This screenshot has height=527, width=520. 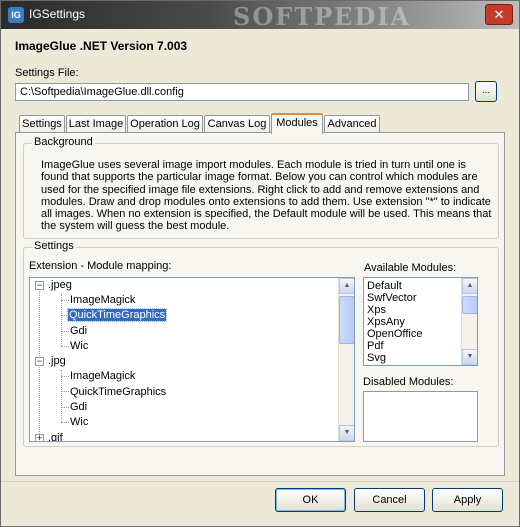 What do you see at coordinates (394, 334) in the screenshot?
I see `list-item: OpenOffice` at bounding box center [394, 334].